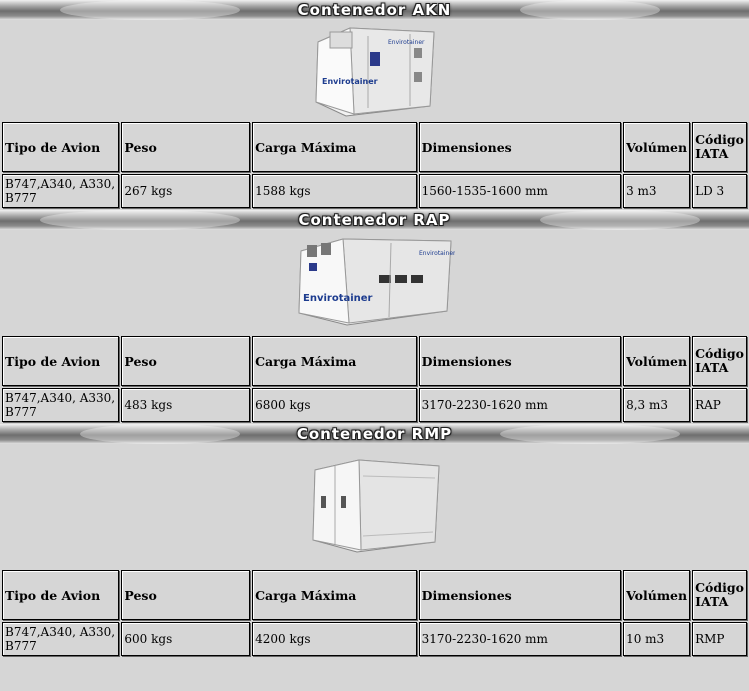  Describe the element at coordinates (657, 191) in the screenshot. I see `cell-volumen: 3 m3` at that location.